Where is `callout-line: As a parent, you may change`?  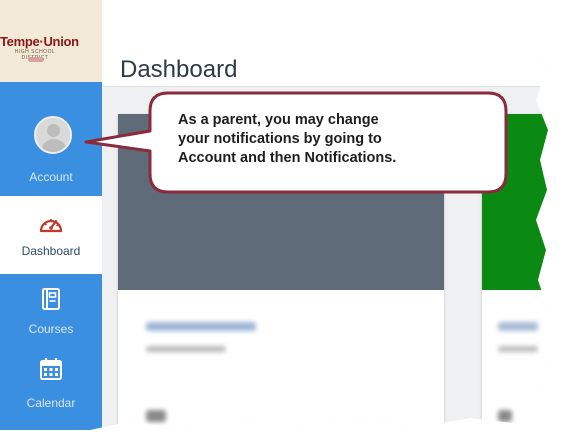
callout-line: As a parent, you may change is located at coordinates (278, 120).